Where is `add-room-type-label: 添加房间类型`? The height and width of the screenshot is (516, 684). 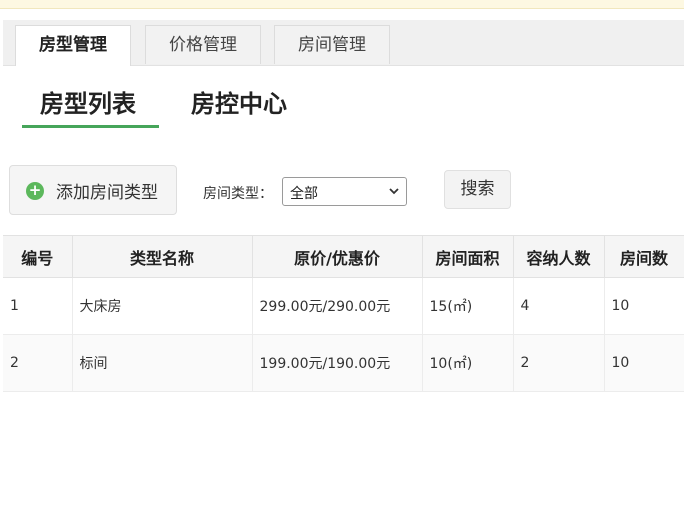 add-room-type-label: 添加房间类型 is located at coordinates (107, 193).